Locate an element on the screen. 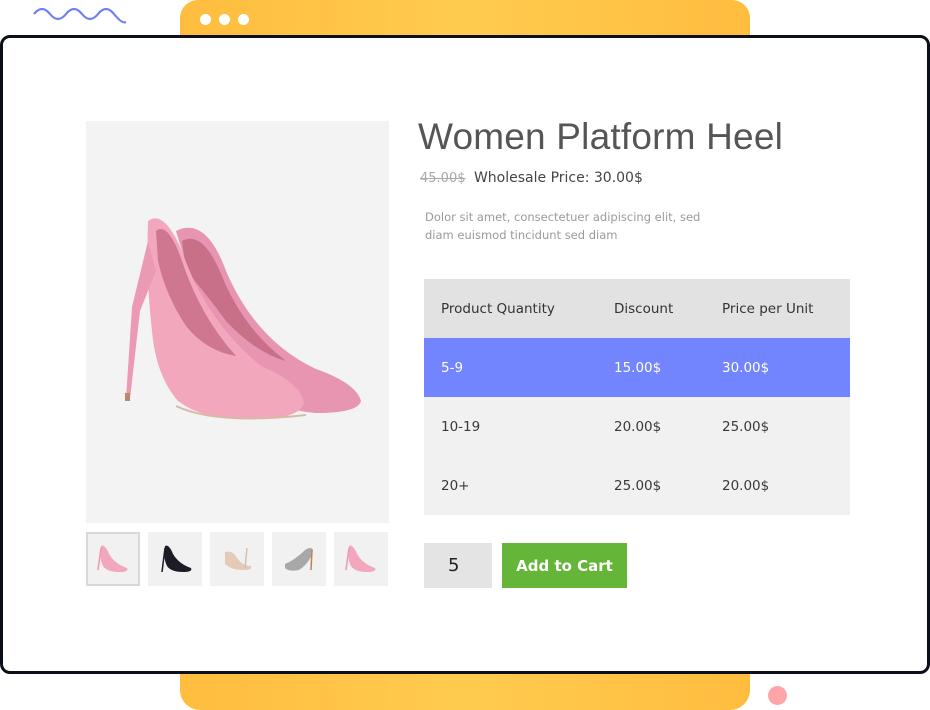 The width and height of the screenshot is (930, 710). table-header-row: Product Quantity Discount Price per Unit is located at coordinates (637, 308).